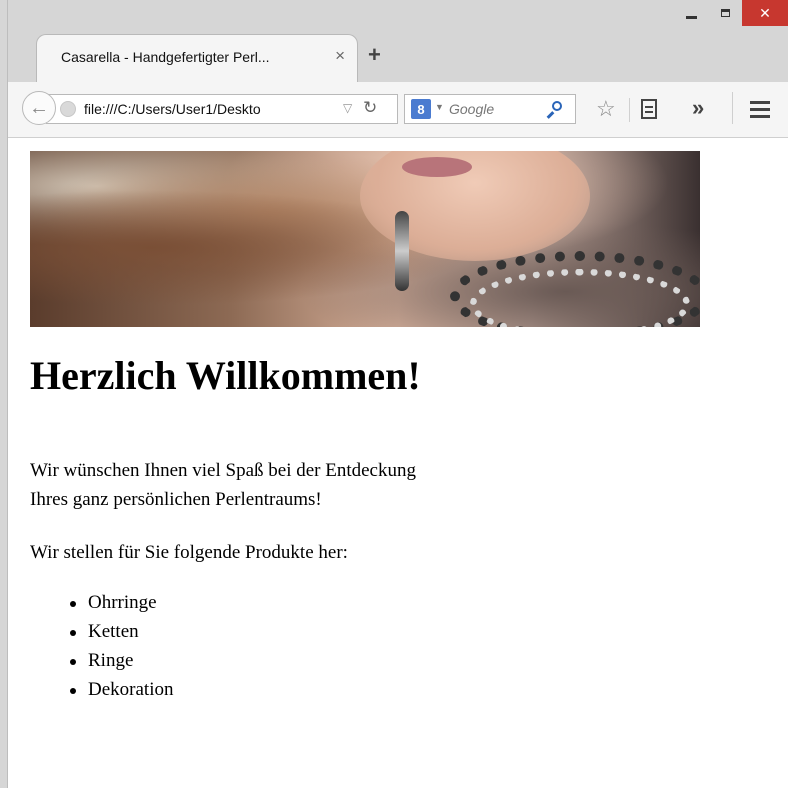  I want to click on close-icon: ✕, so click(765, 12).